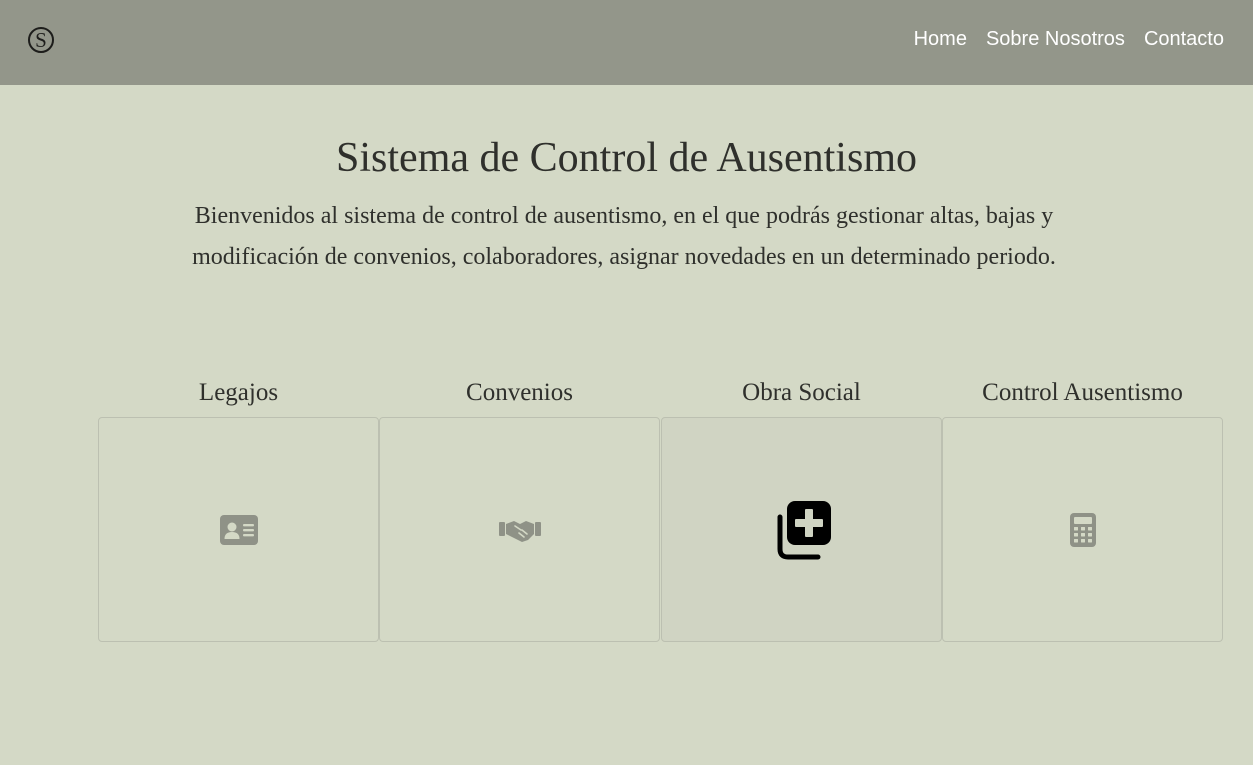 This screenshot has width=1253, height=765. I want to click on card-label: Legajos, so click(238, 392).